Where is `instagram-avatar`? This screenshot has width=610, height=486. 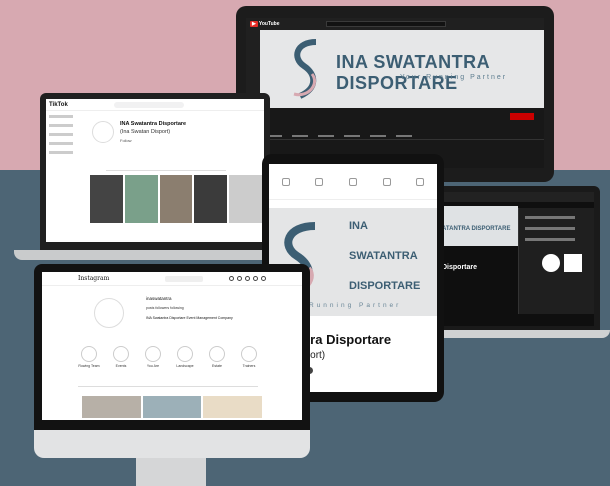 instagram-avatar is located at coordinates (109, 313).